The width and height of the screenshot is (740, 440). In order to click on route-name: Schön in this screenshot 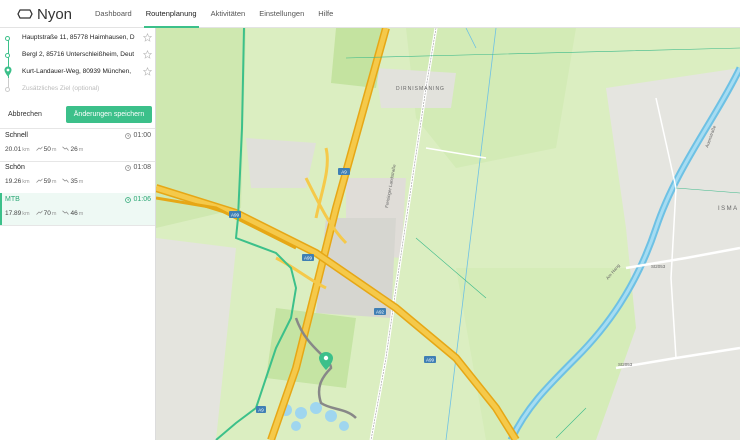, I will do `click(15, 167)`.